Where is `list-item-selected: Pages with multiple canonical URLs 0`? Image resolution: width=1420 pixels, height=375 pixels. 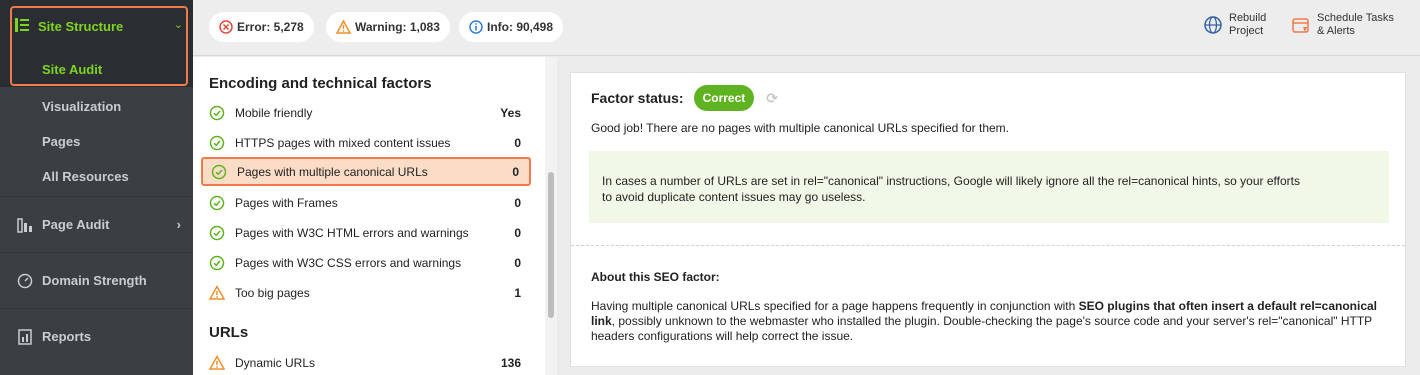 list-item-selected: Pages with multiple canonical URLs 0 is located at coordinates (366, 171).